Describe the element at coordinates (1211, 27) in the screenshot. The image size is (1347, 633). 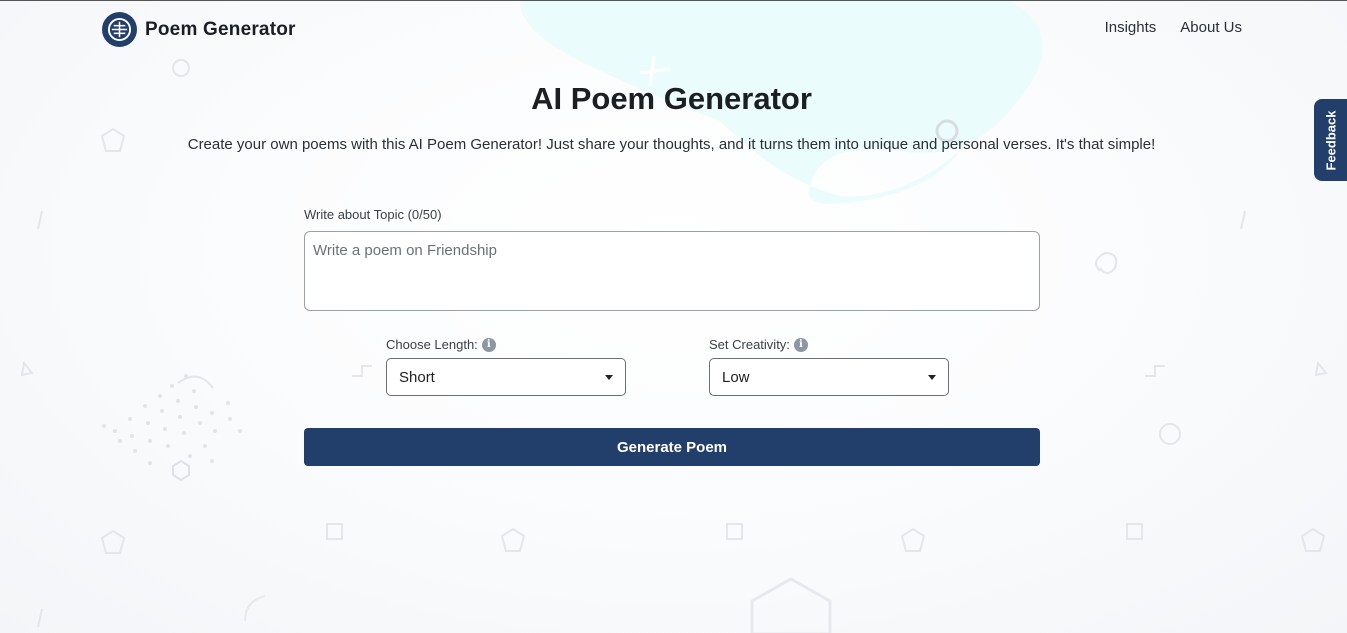
I see `nav-link-about-us: About Us` at that location.